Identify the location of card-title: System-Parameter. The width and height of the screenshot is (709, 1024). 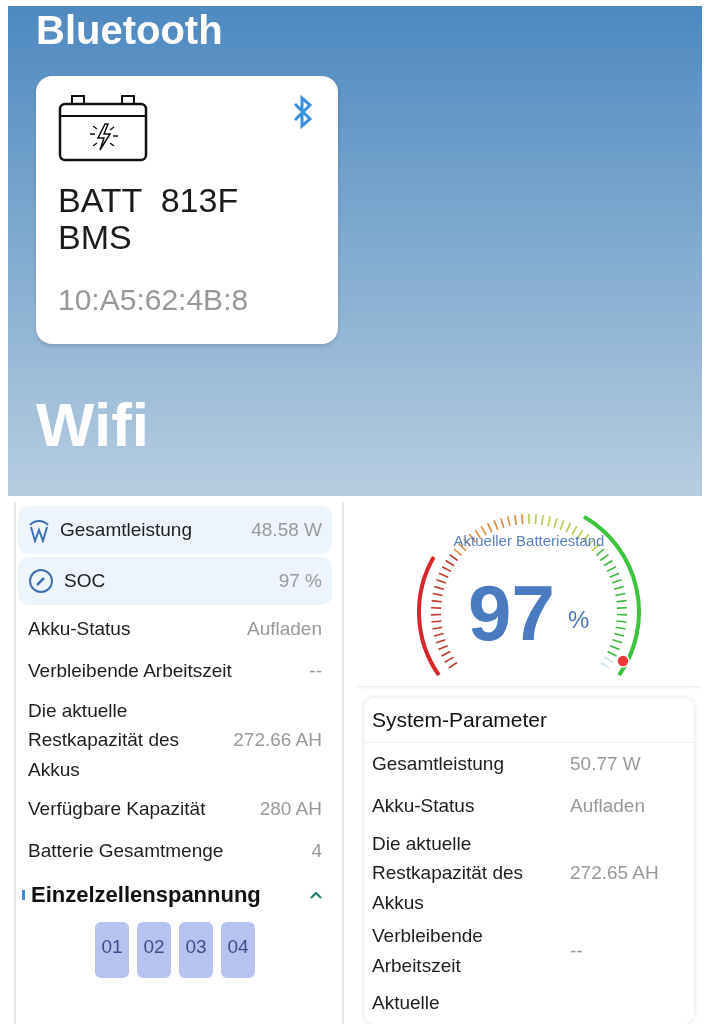
(529, 720).